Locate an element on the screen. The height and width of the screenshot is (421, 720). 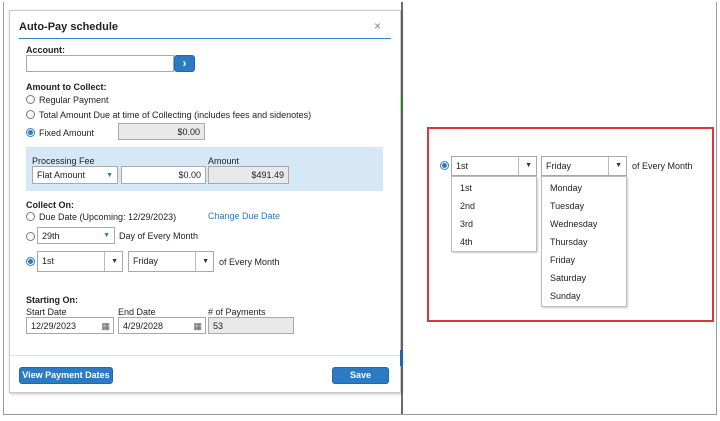
processing-fee-input: $0.00 is located at coordinates (163, 175).